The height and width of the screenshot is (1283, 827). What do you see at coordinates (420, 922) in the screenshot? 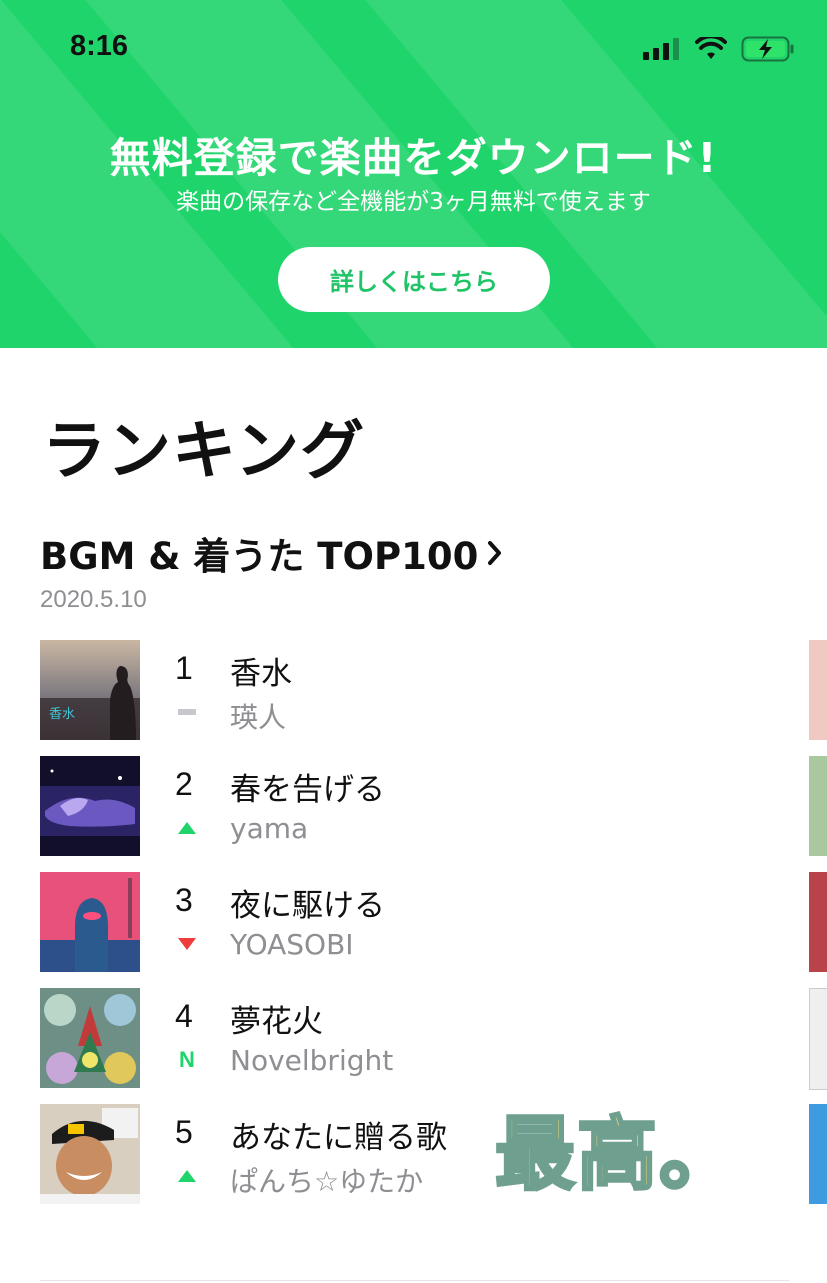
I see `ranking-row-3: 3 夜に駆ける YOASOBI` at bounding box center [420, 922].